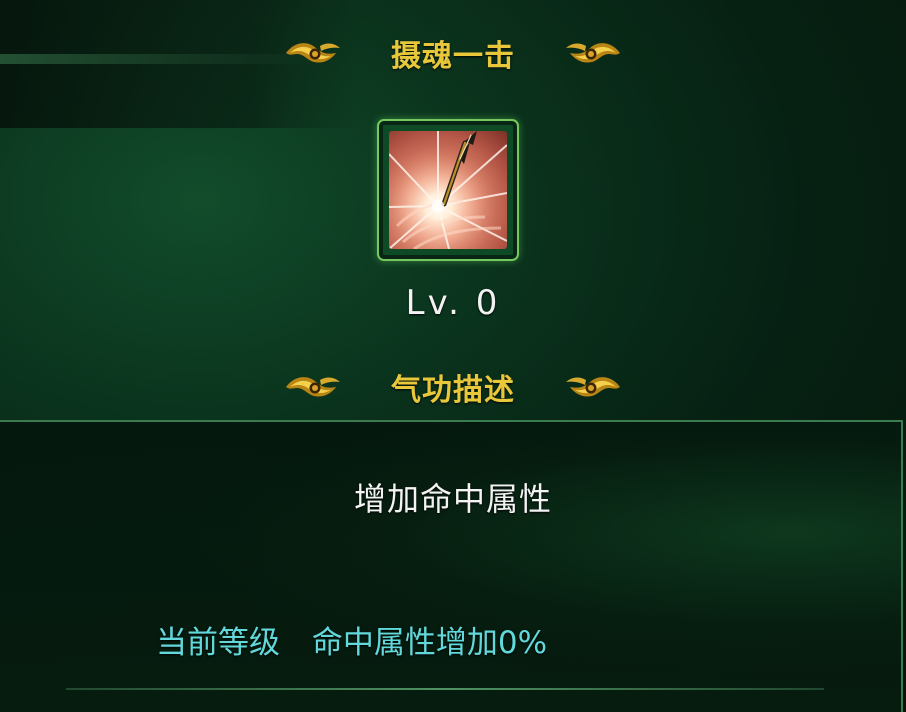 The height and width of the screenshot is (712, 906). What do you see at coordinates (453, 56) in the screenshot?
I see `skill-name: 摄魂一击` at bounding box center [453, 56].